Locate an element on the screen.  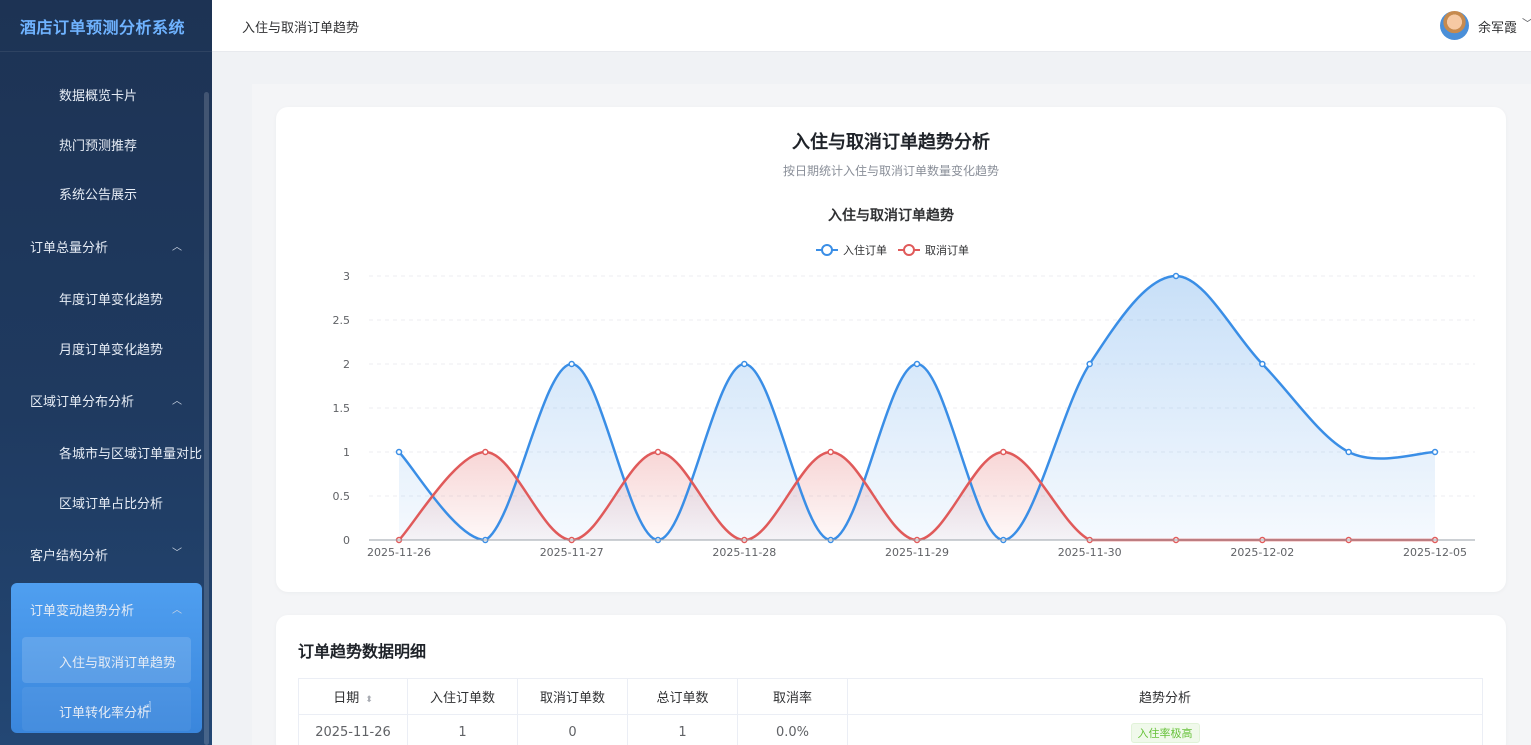
sort-icon: ⬍ is located at coordinates (369, 700).